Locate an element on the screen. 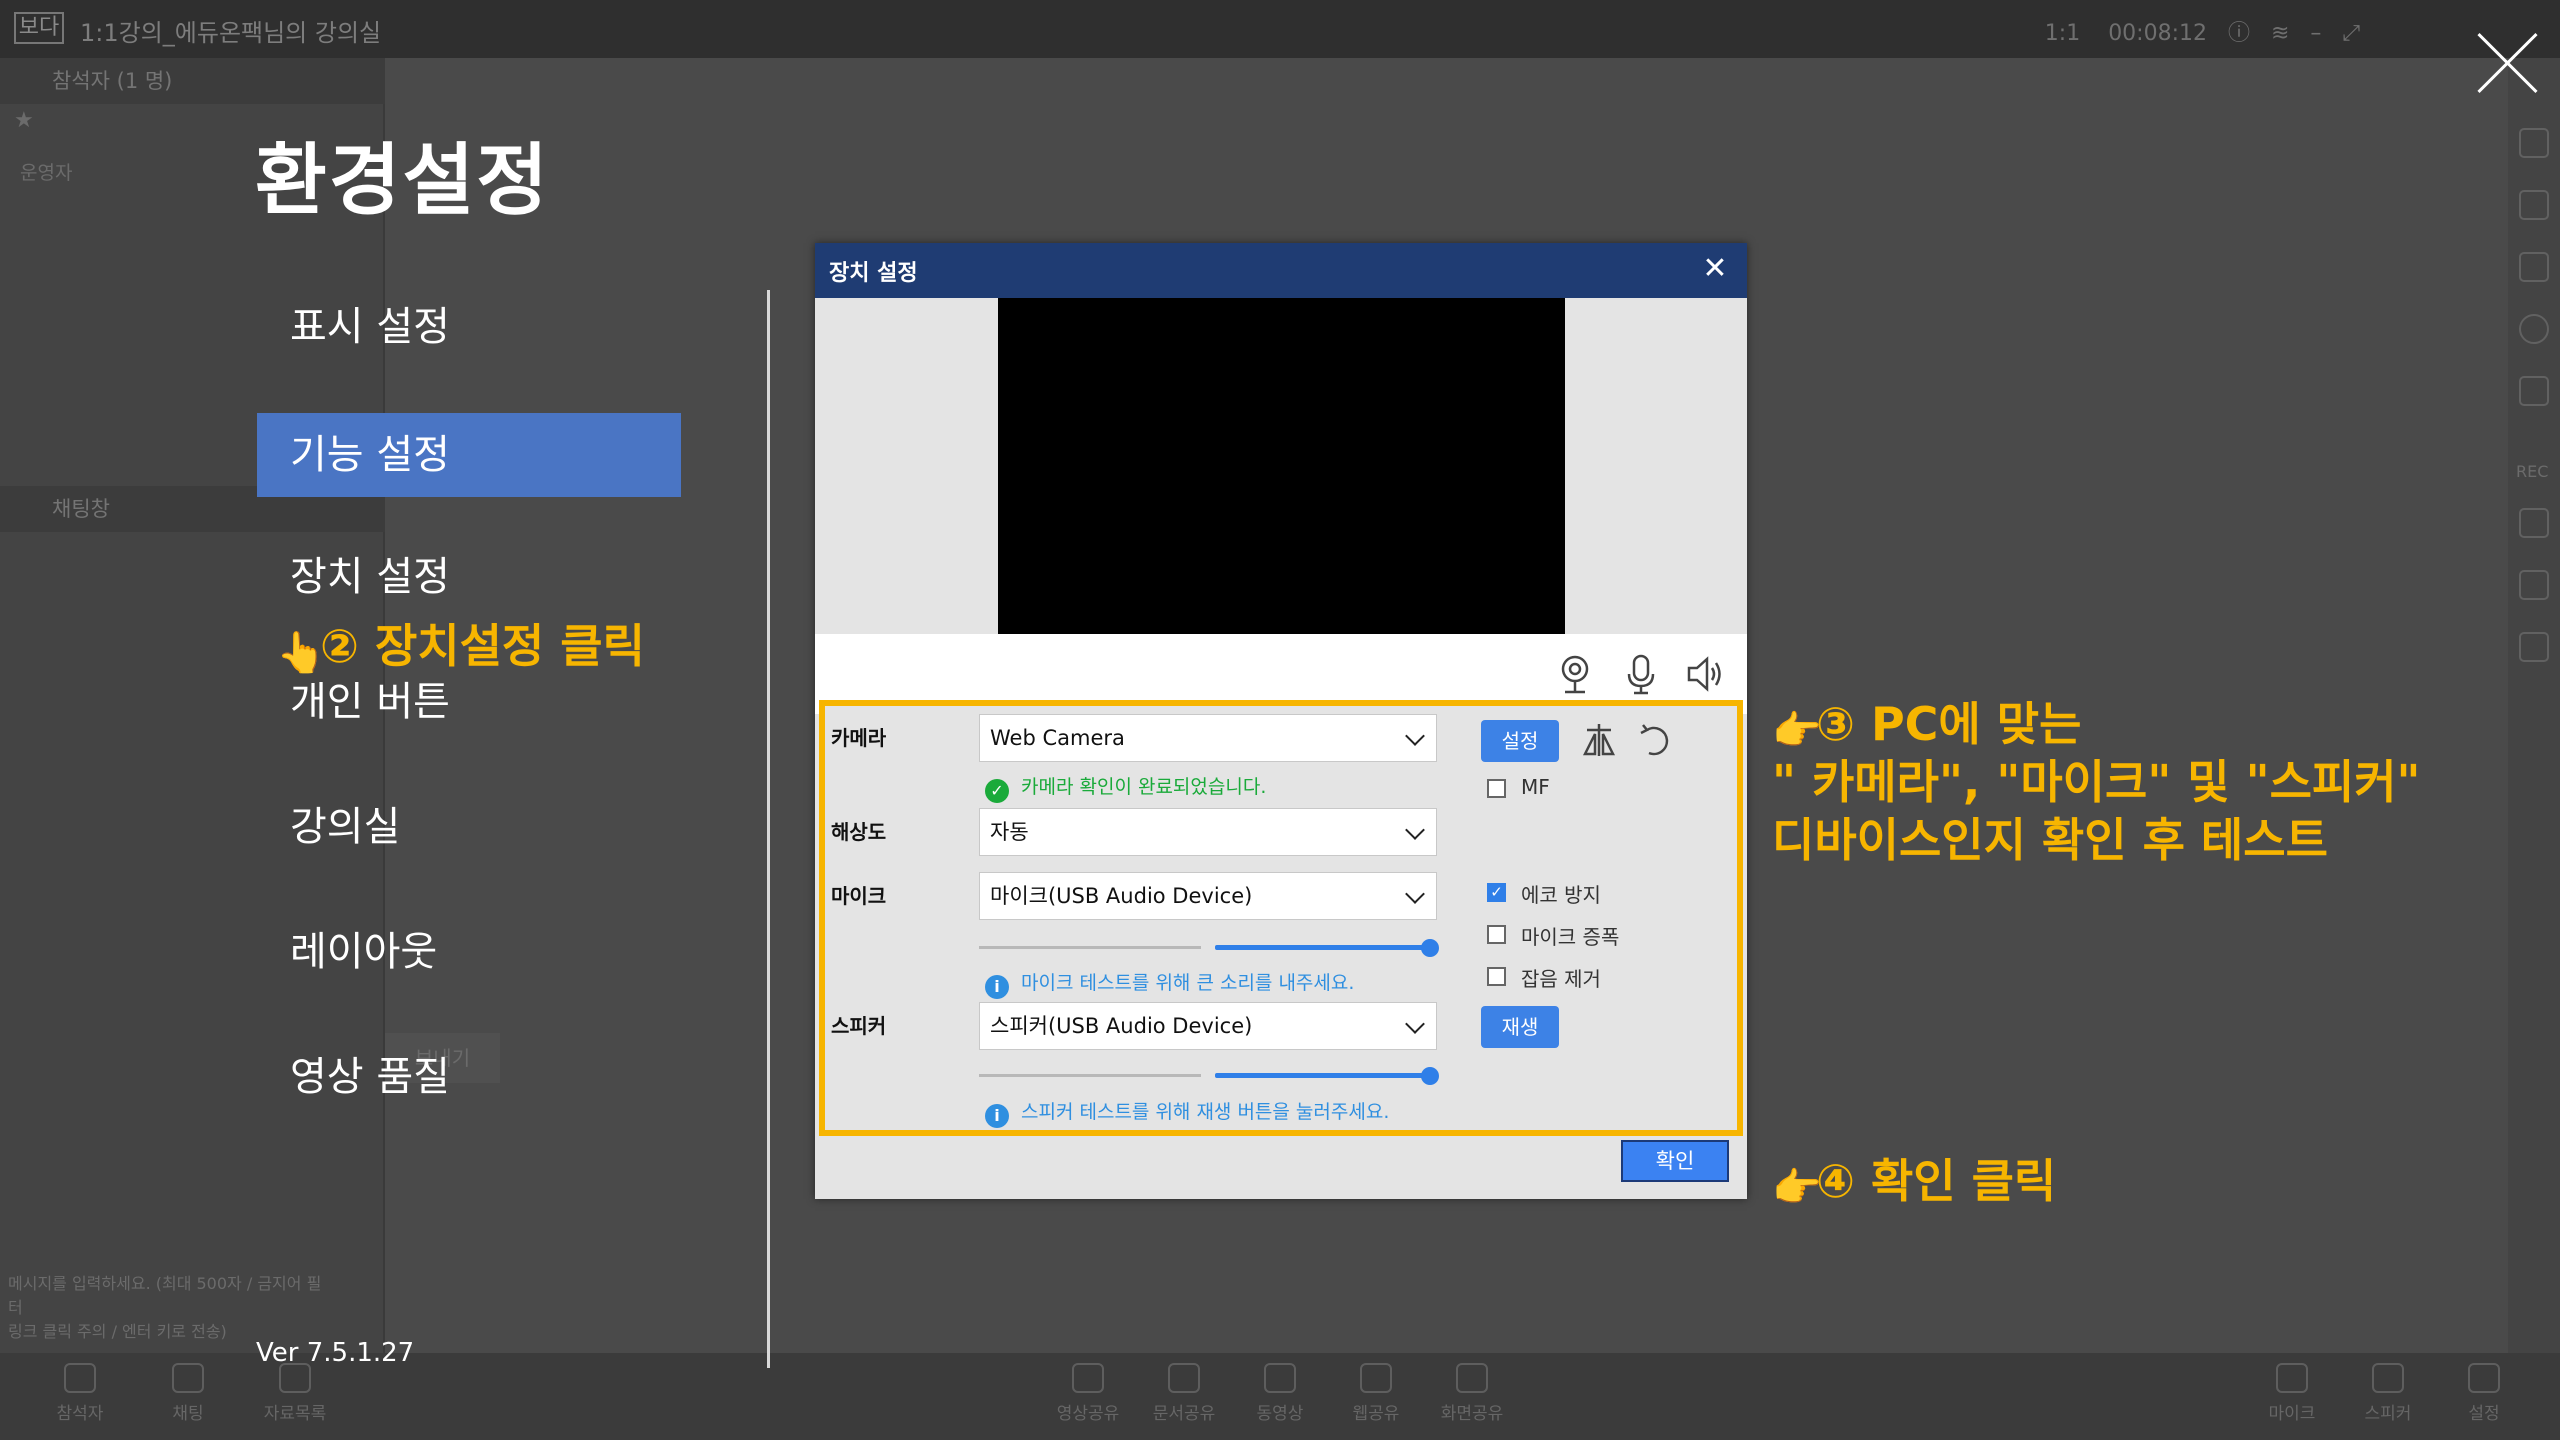 This screenshot has height=1440, width=2560. noise-reduction-checkbox is located at coordinates (1496, 976).